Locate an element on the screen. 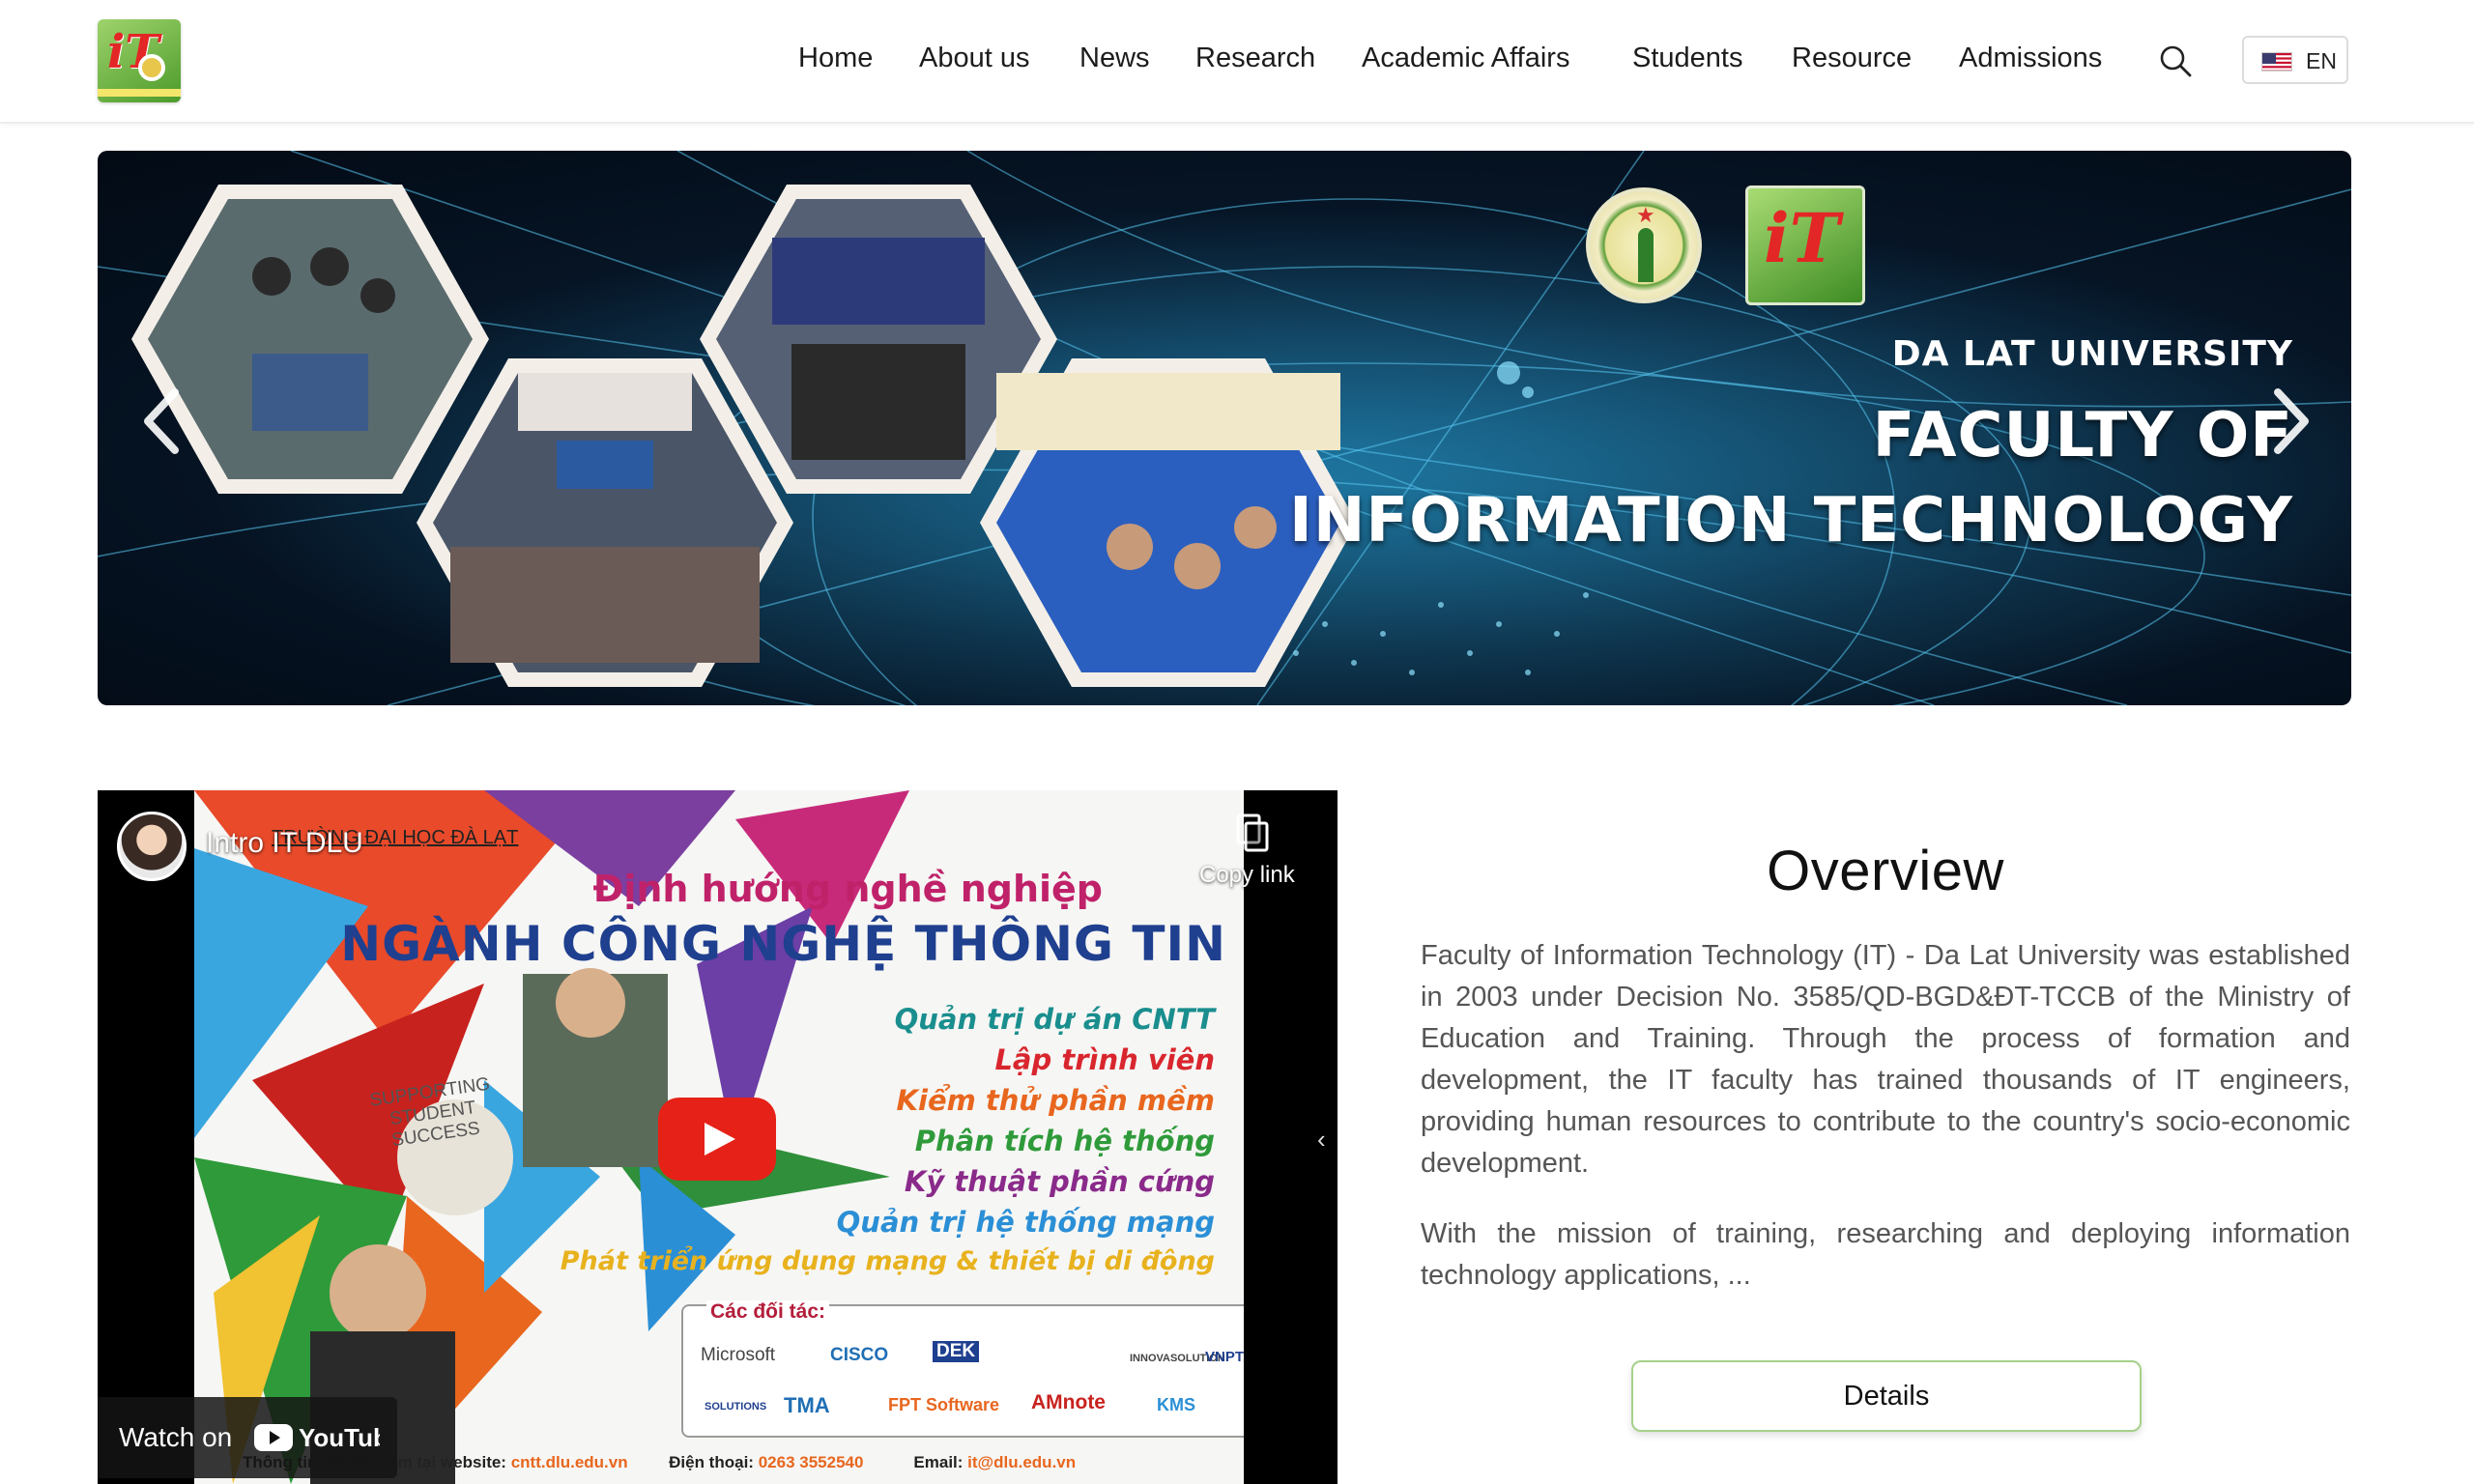 This screenshot has height=1484, width=2474. play-icon is located at coordinates (717, 1140).